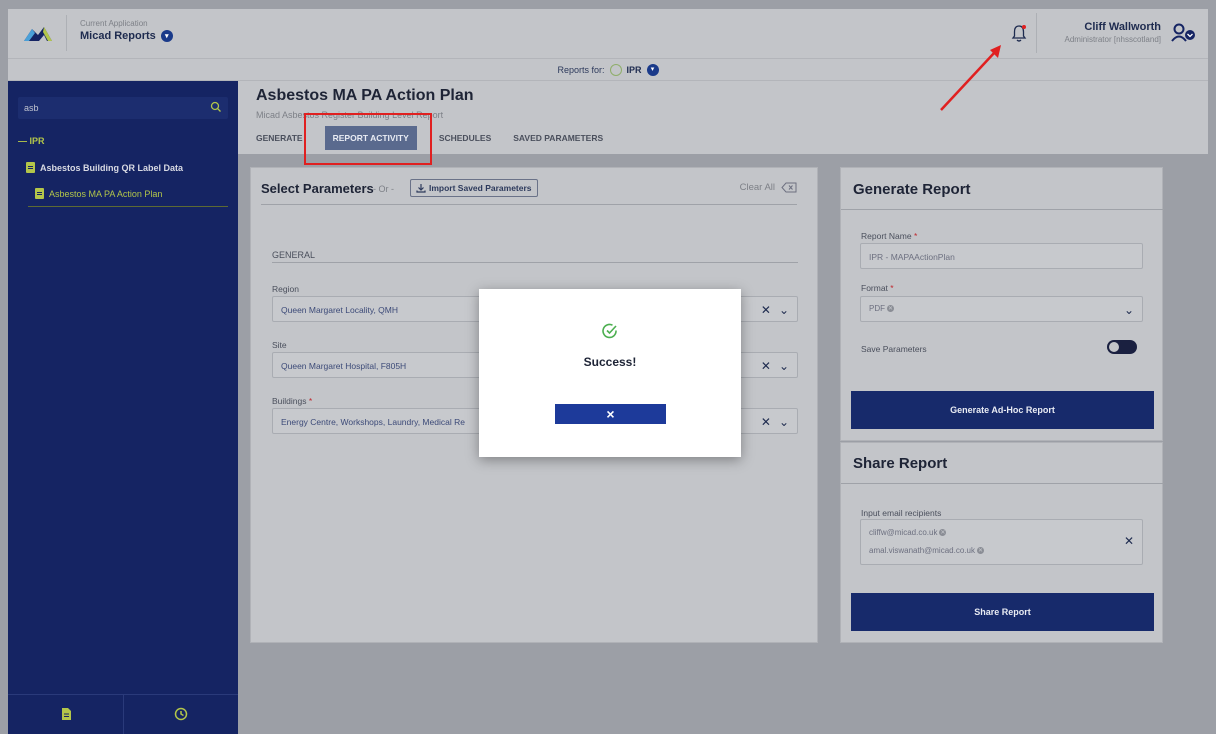 This screenshot has width=1216, height=734. What do you see at coordinates (912, 257) in the screenshot?
I see `report-name-value: IPR - MAPAActionPlan` at bounding box center [912, 257].